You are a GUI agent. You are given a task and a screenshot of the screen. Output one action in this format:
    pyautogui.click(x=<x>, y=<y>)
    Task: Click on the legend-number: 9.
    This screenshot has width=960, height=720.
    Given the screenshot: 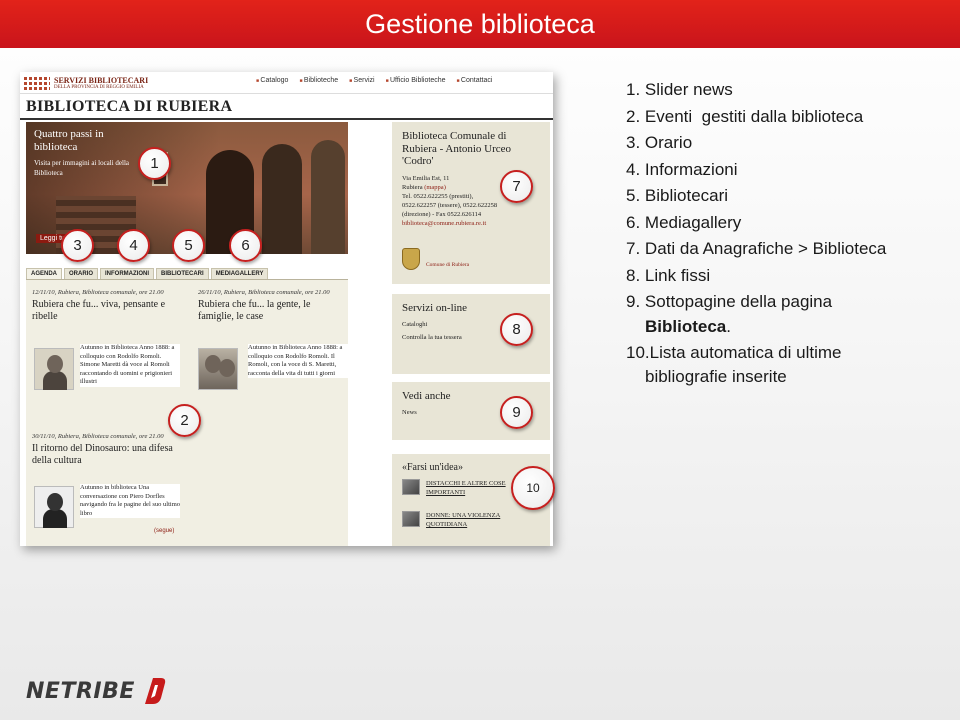 What is the action you would take?
    pyautogui.click(x=633, y=301)
    